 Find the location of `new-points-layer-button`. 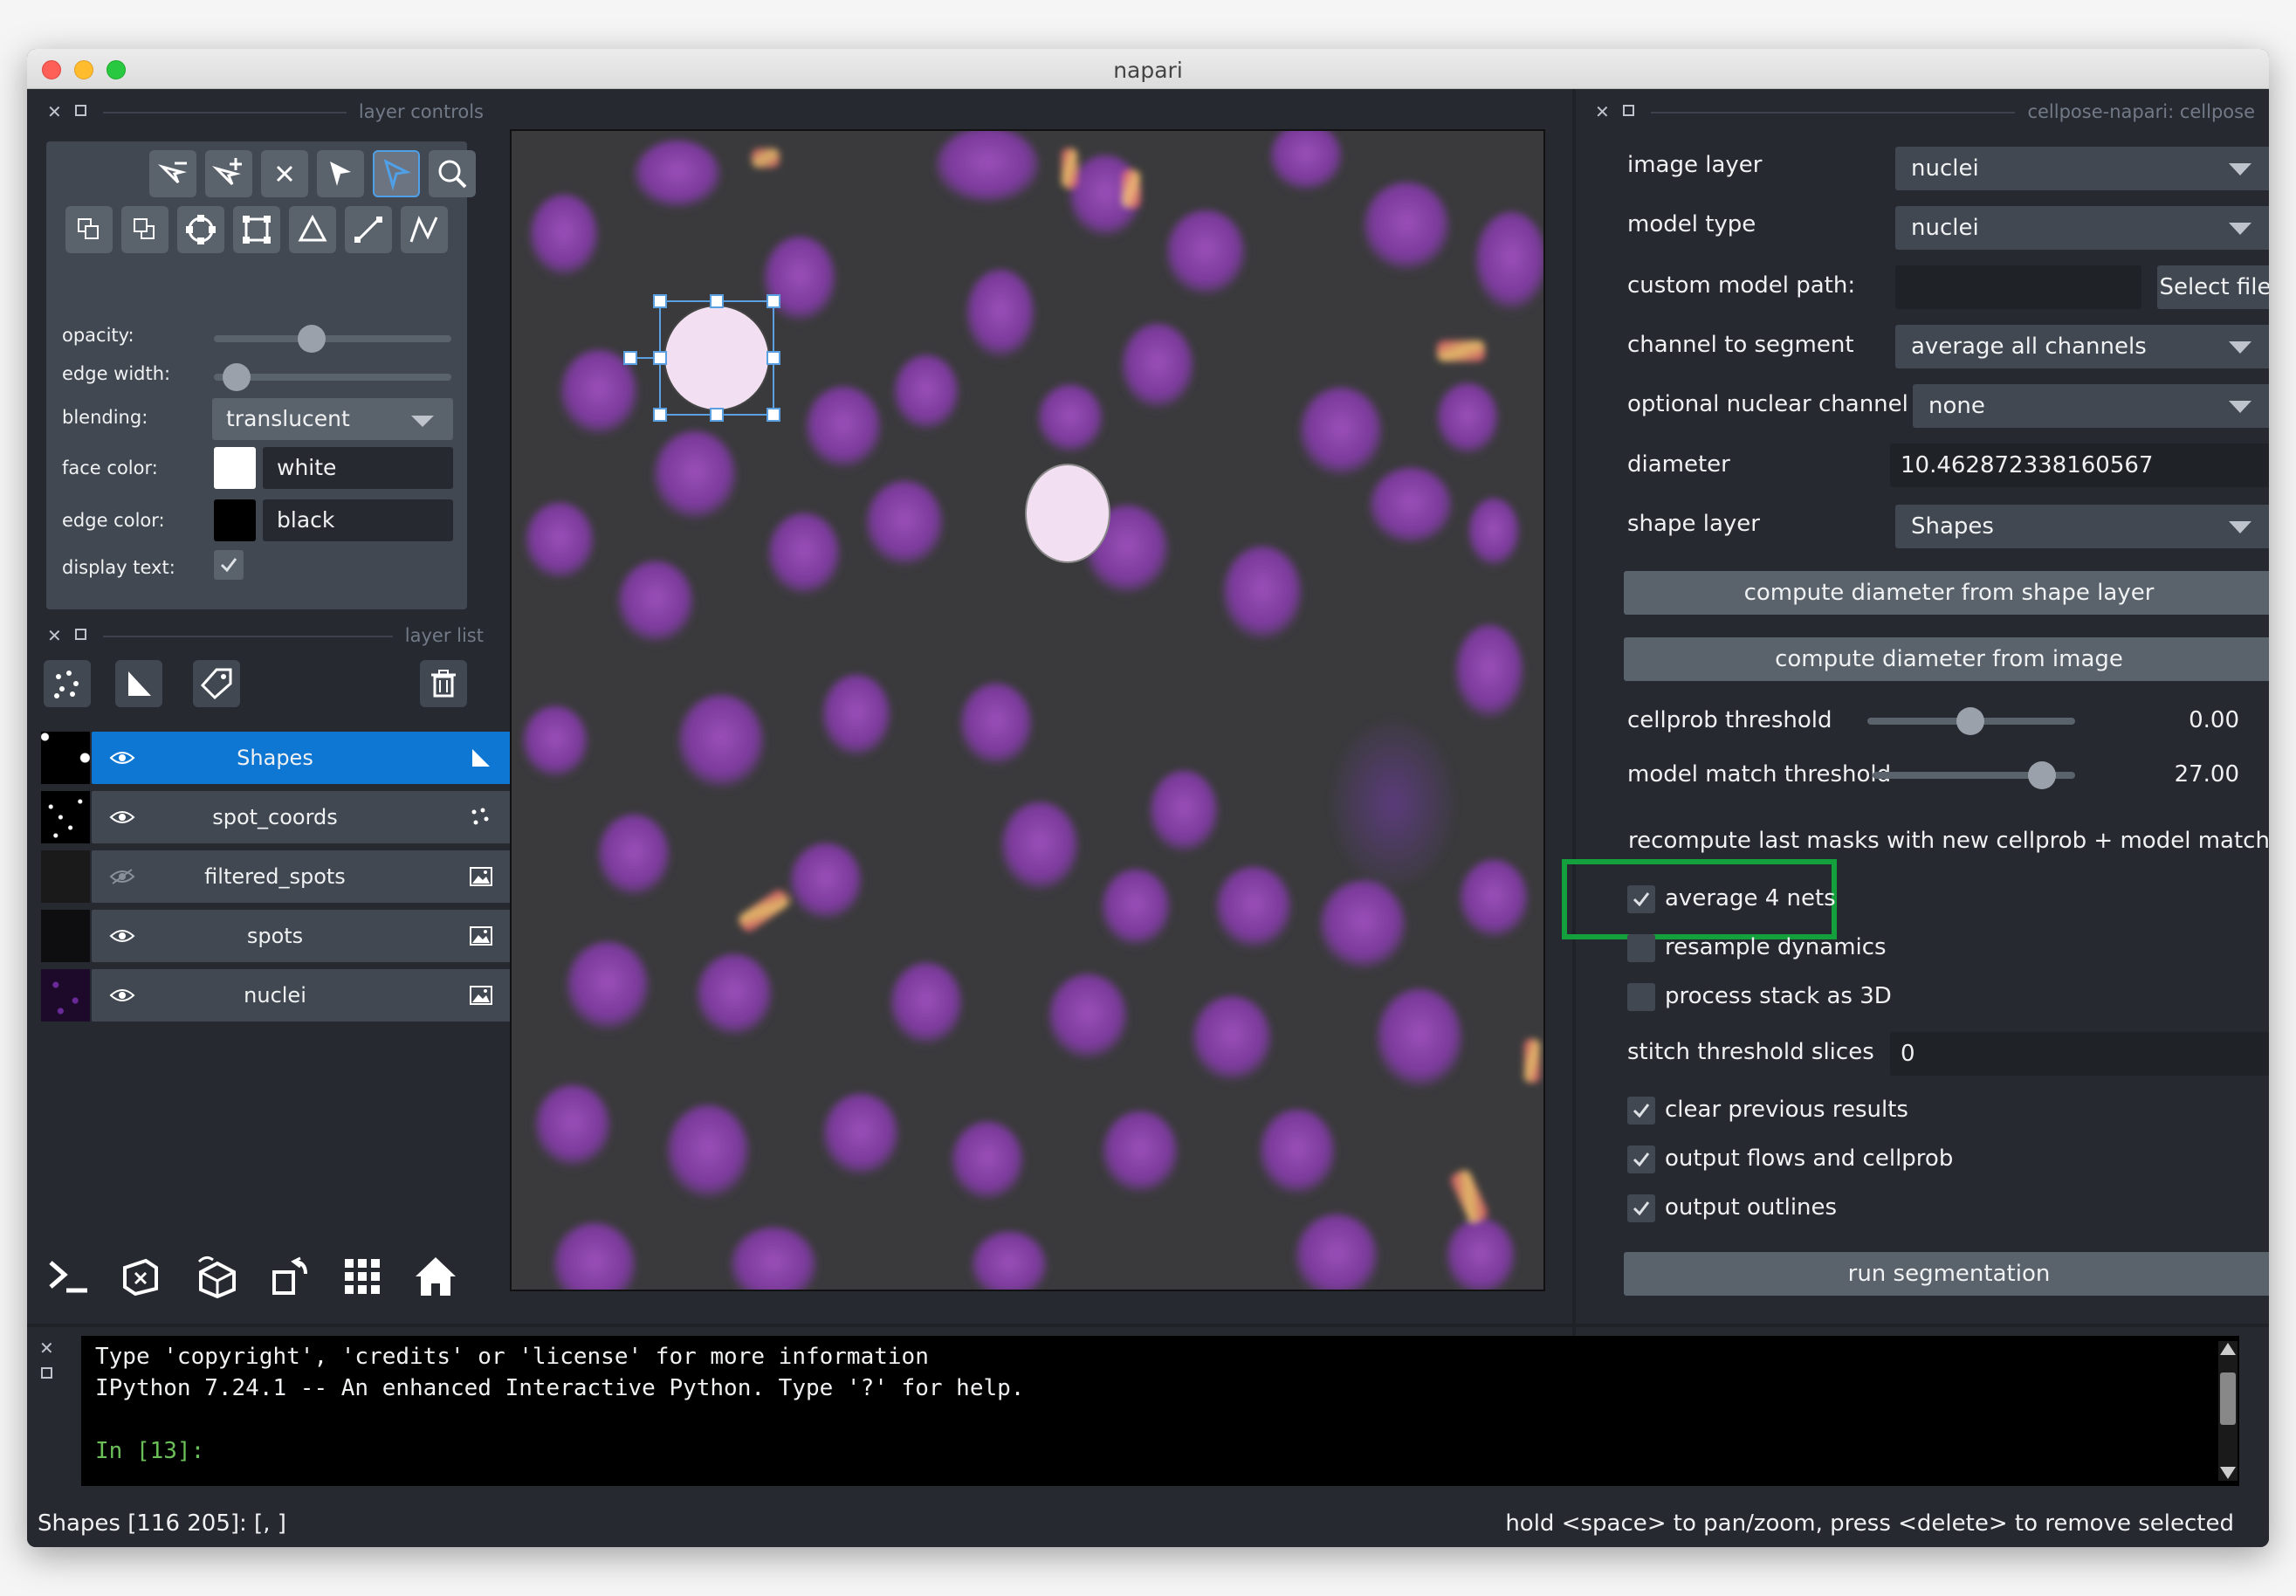

new-points-layer-button is located at coordinates (68, 684).